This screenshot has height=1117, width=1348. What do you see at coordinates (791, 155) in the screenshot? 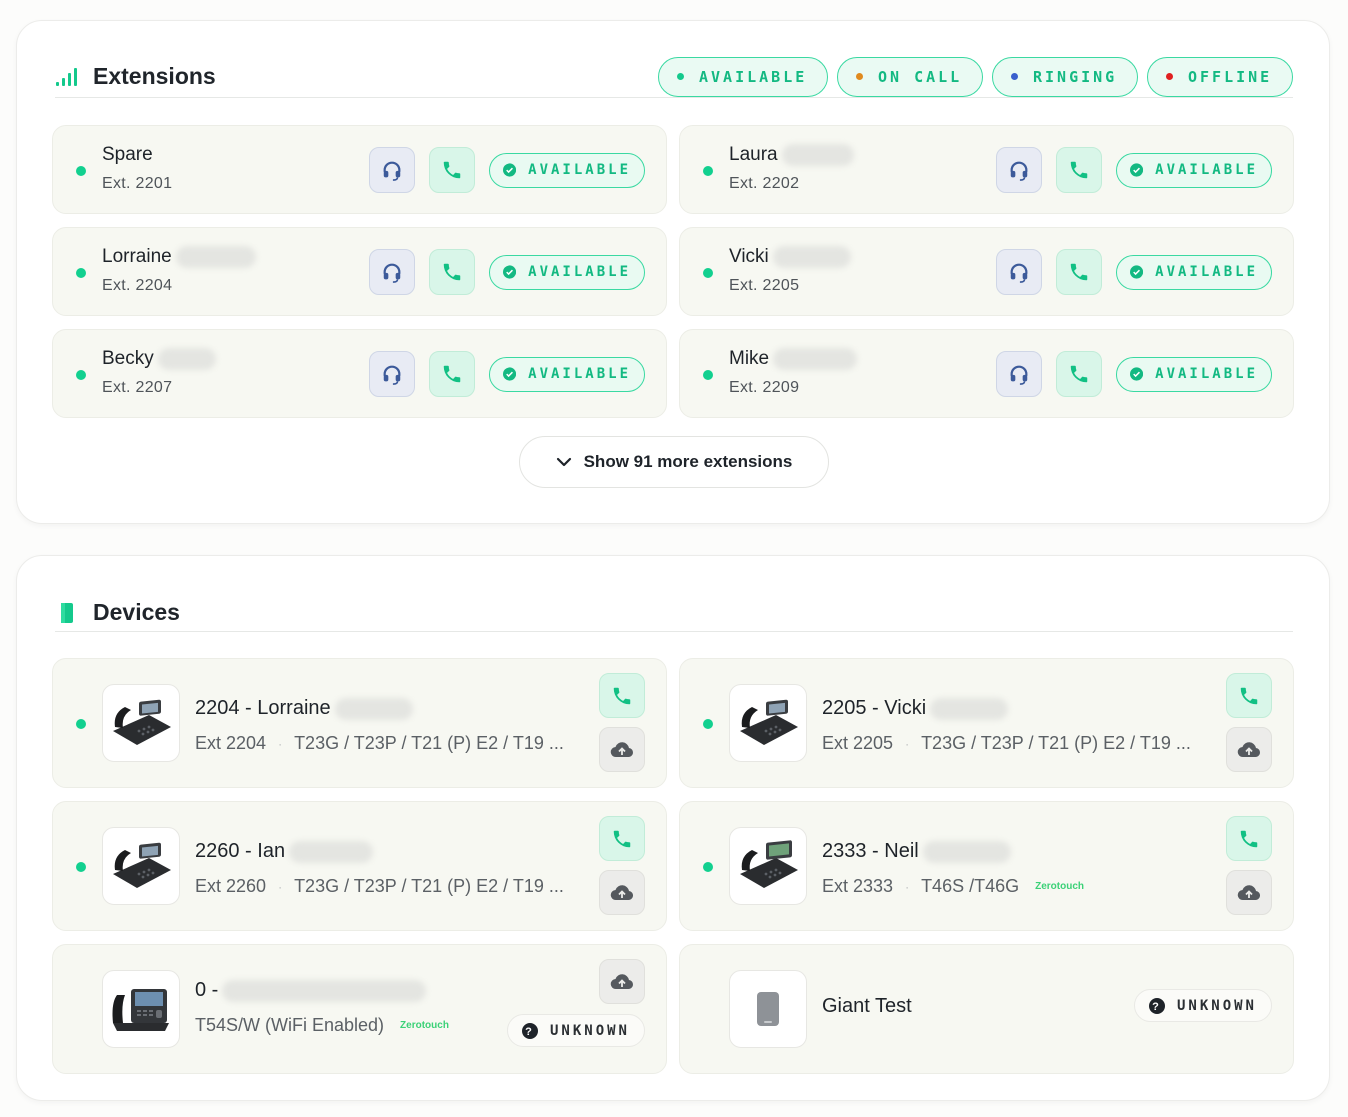
I see `extension-name-row: Laura` at bounding box center [791, 155].